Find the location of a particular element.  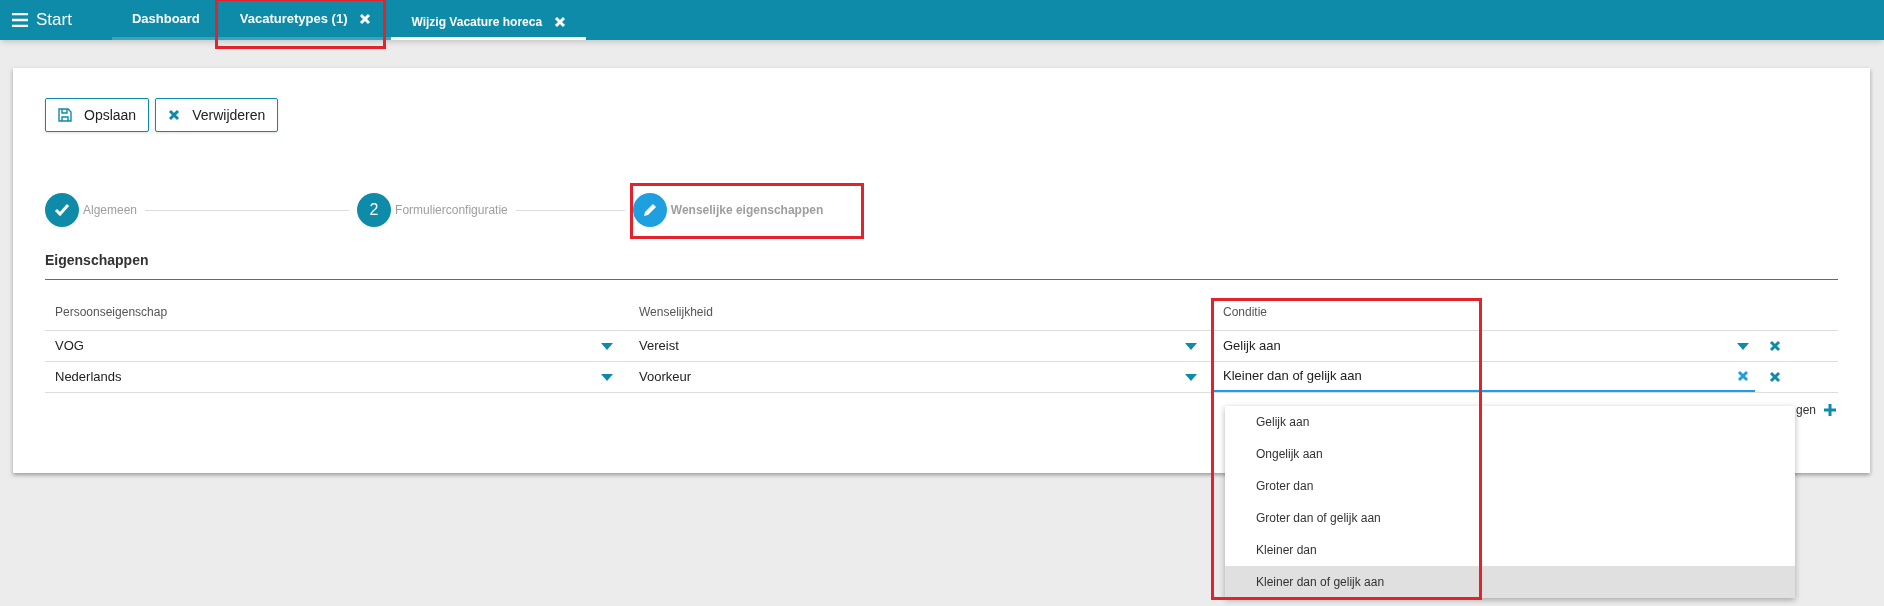

step-label: Formulierconfiguratie is located at coordinates (451, 210).